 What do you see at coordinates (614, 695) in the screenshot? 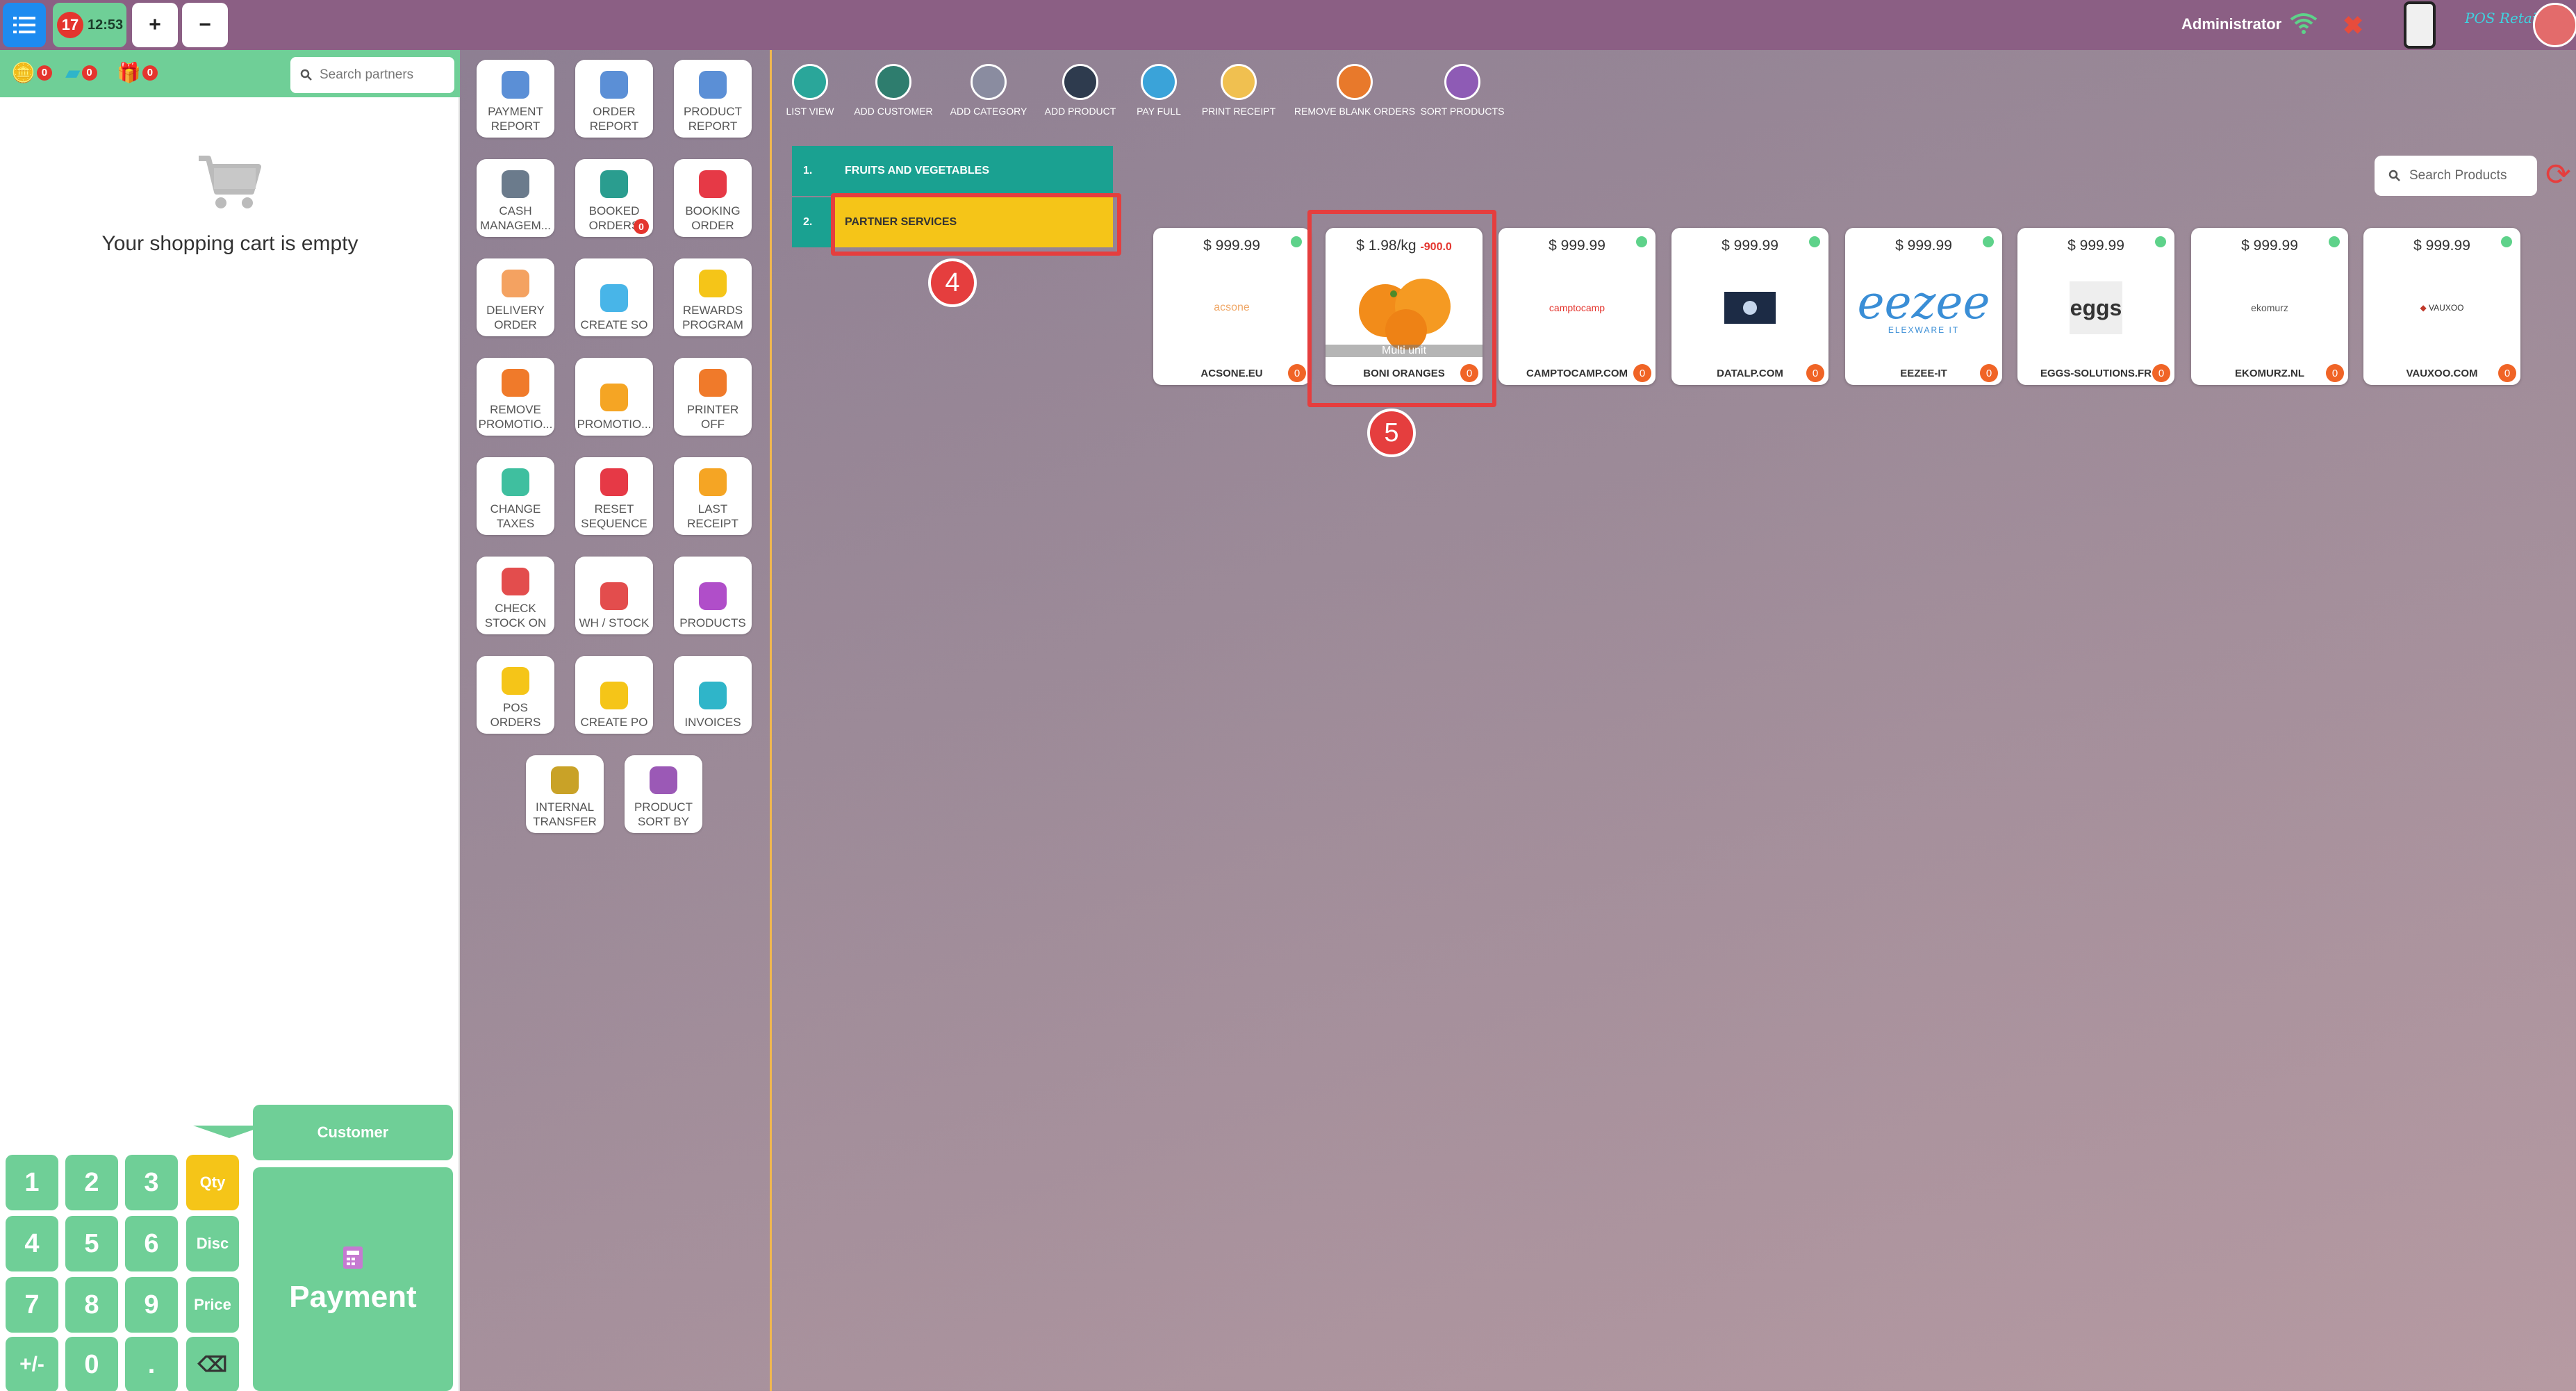
I see `function-button-create-po: CREATE PO` at bounding box center [614, 695].